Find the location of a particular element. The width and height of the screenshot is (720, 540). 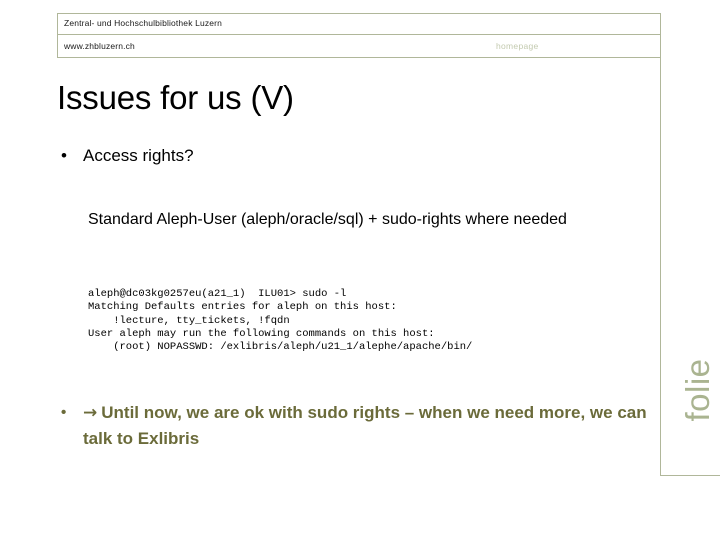

homepage-link: homepage is located at coordinates (517, 46).